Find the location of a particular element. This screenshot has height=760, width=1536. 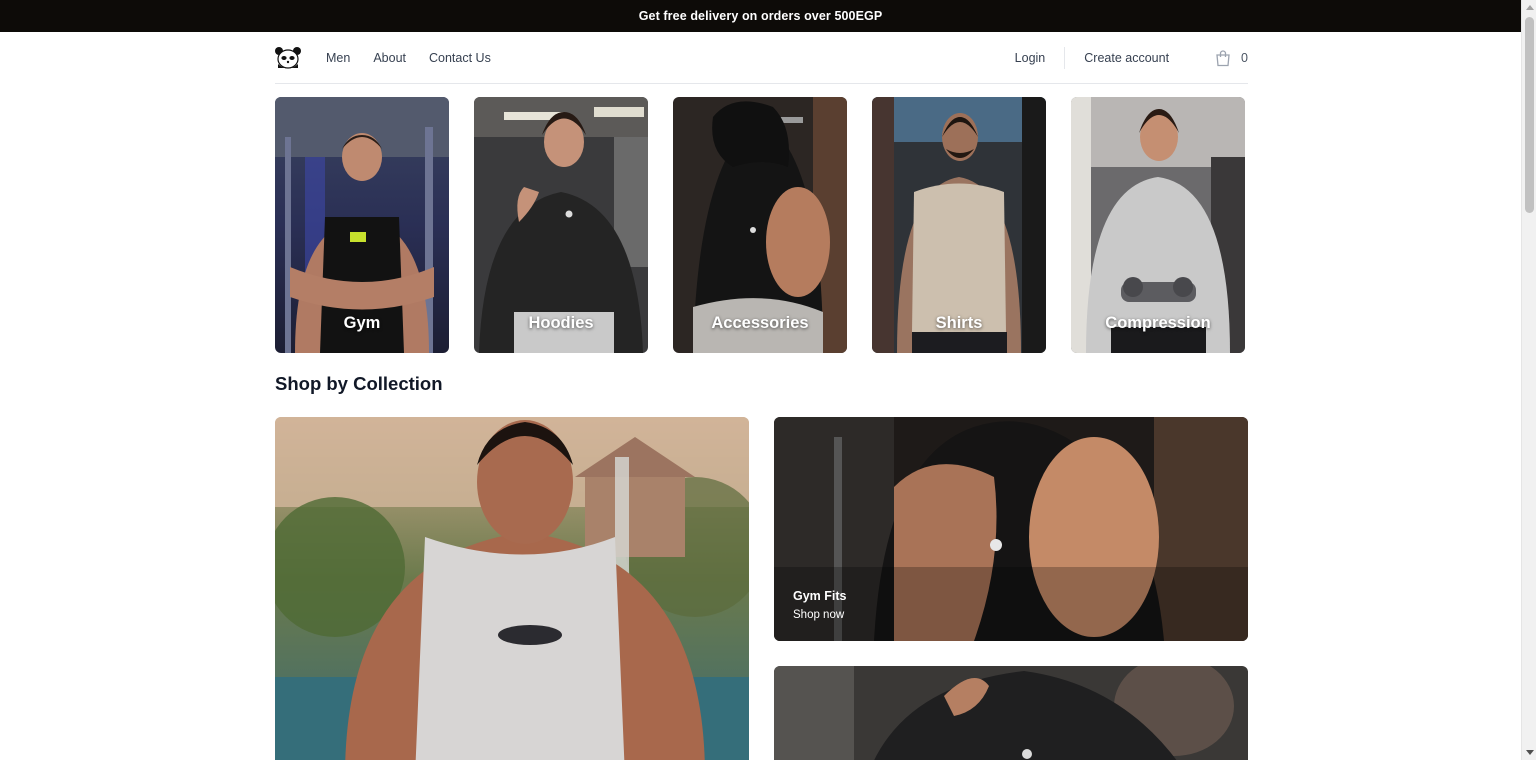

category-label: Hoodies is located at coordinates (561, 323).